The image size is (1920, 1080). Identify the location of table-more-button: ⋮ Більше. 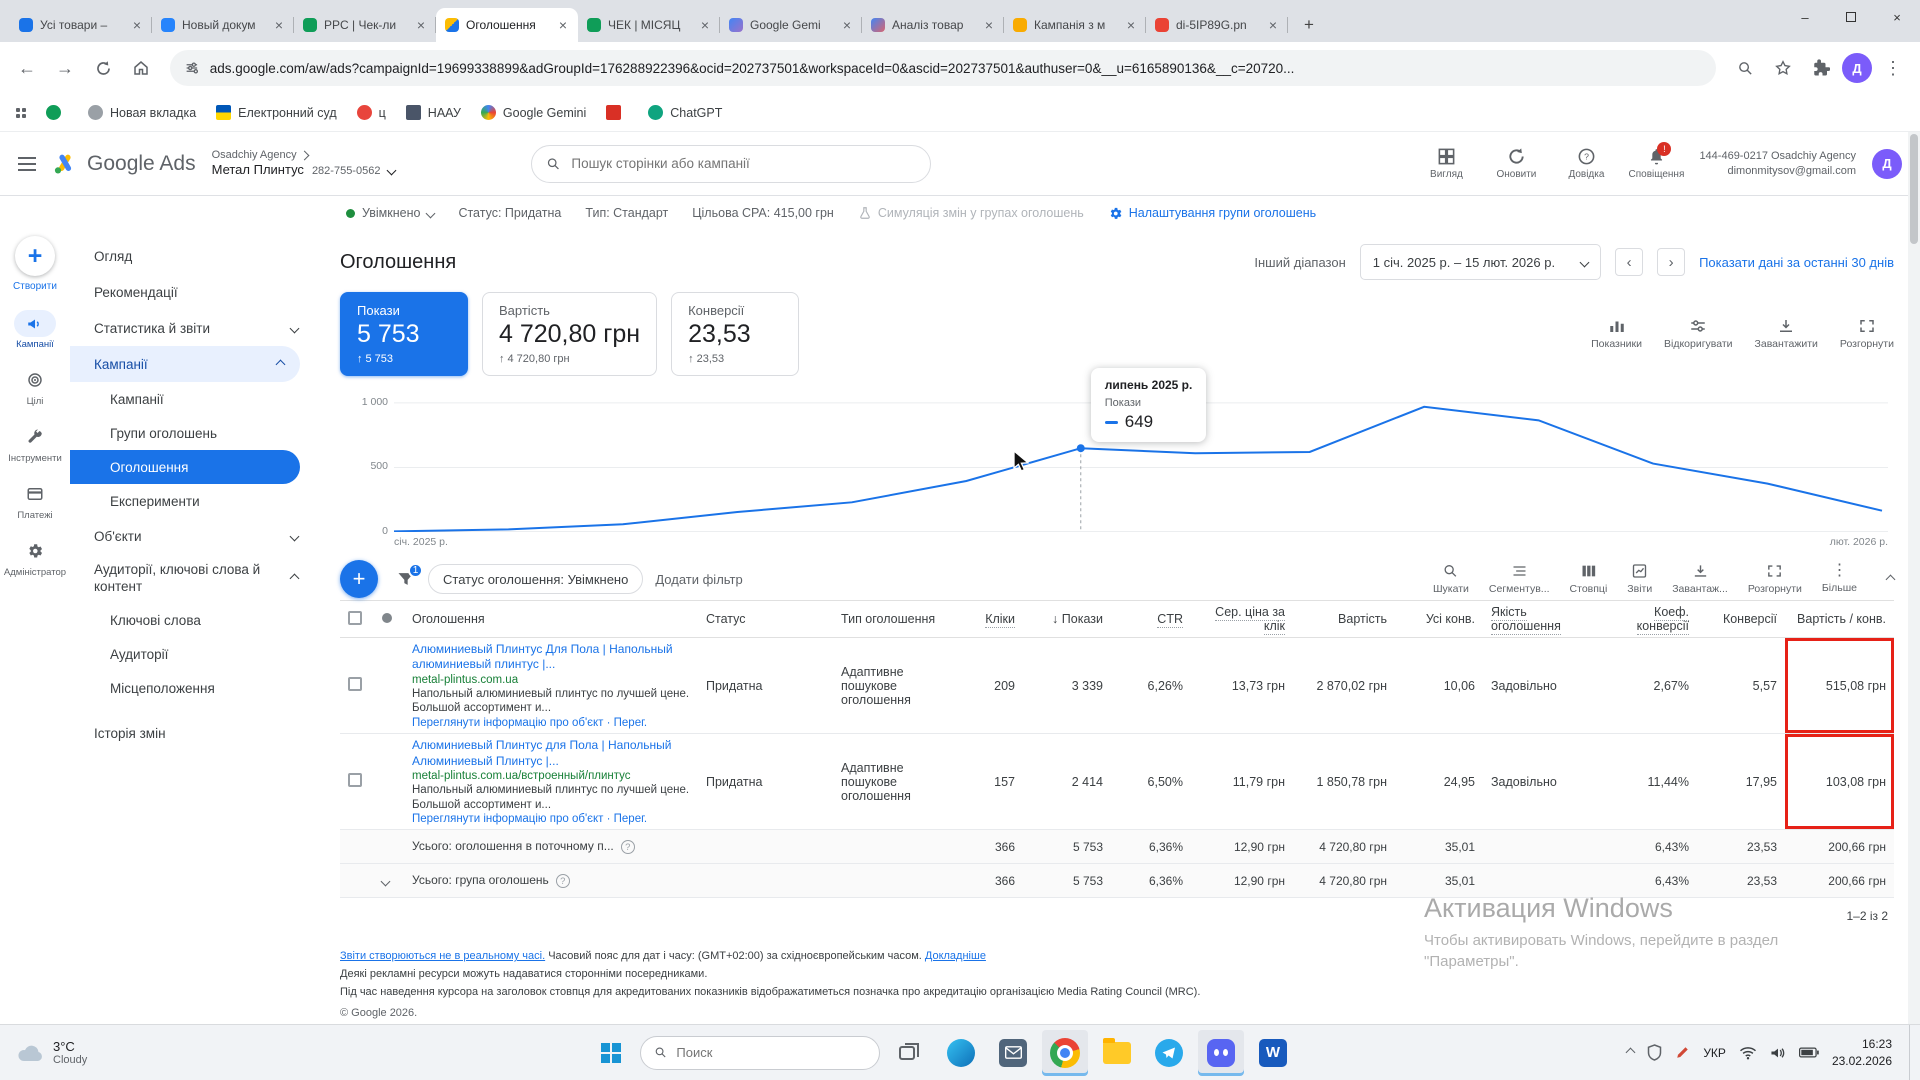
(1839, 579).